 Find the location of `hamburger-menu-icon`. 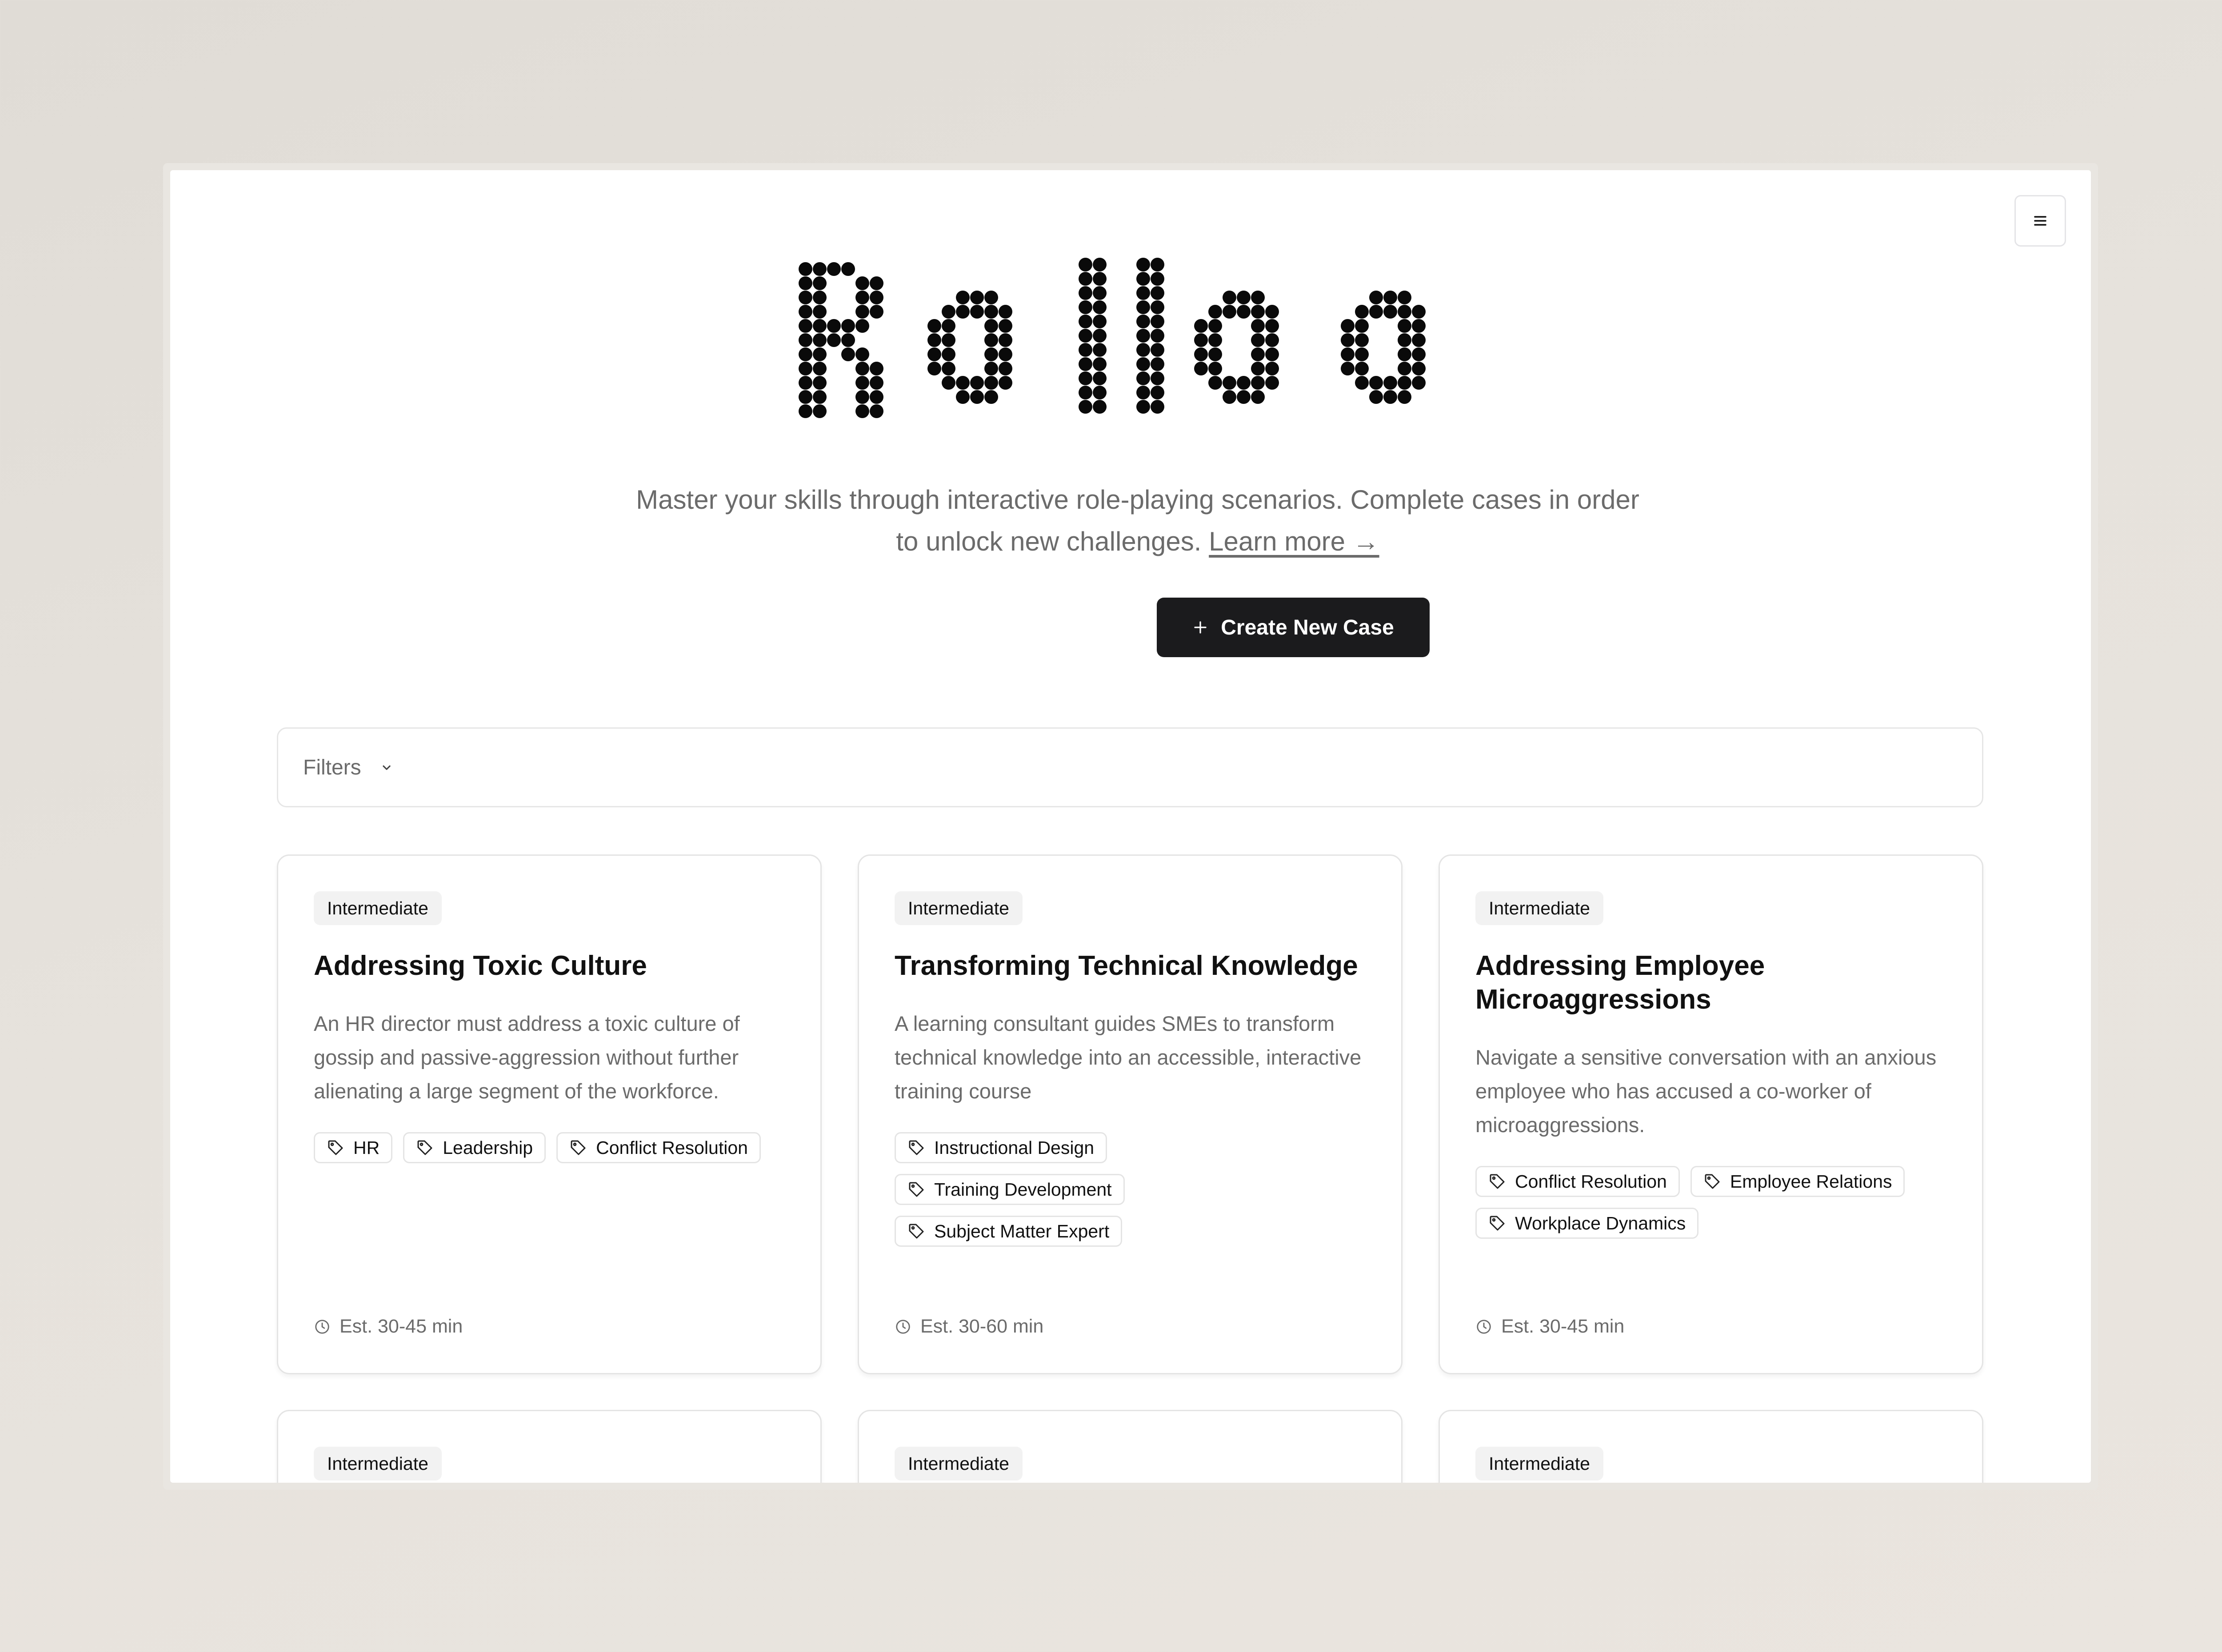

hamburger-menu-icon is located at coordinates (2040, 221).